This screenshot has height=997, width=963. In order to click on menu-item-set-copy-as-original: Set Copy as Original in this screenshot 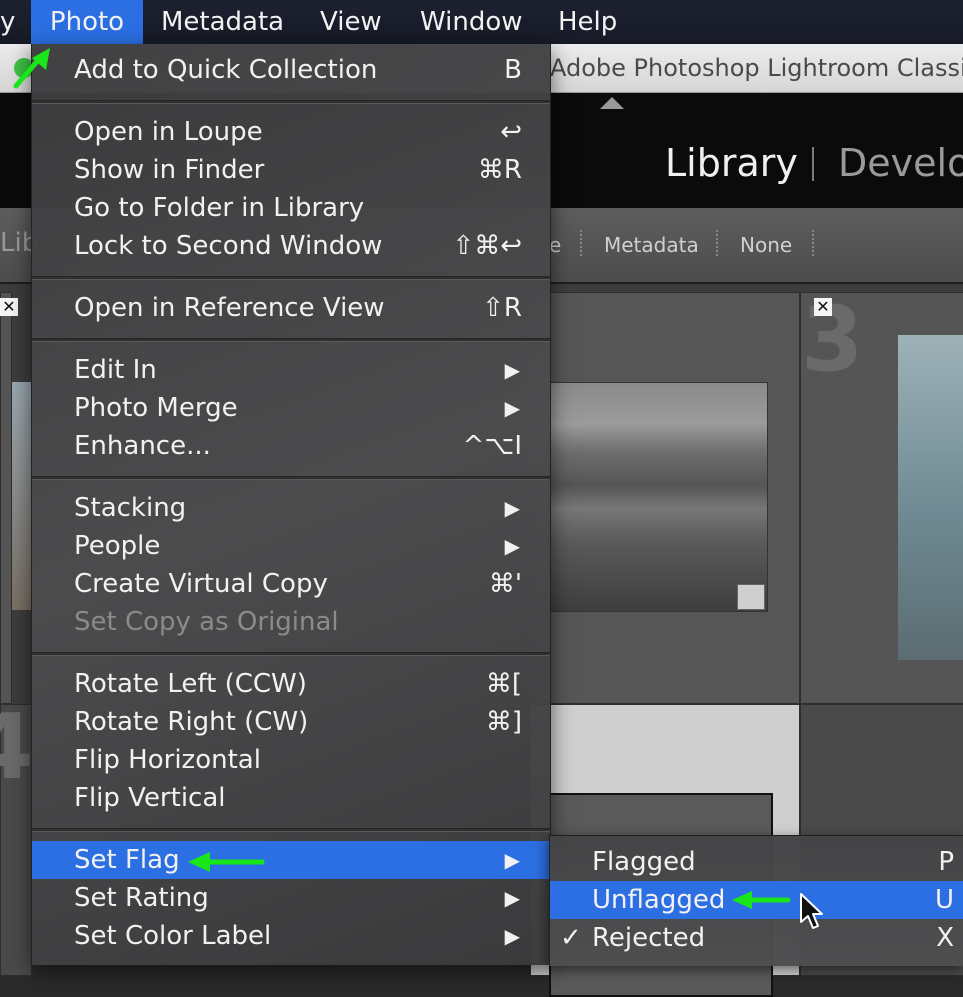, I will do `click(291, 622)`.